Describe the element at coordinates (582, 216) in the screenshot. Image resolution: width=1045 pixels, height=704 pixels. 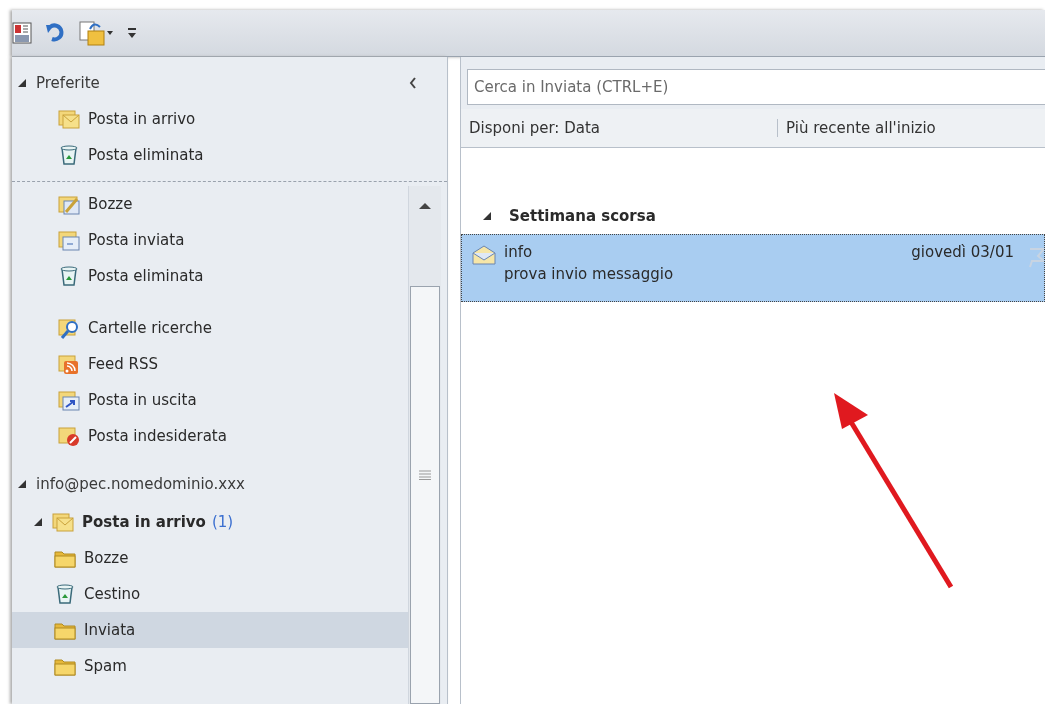
I see `group-header: Settimana scorsa` at that location.